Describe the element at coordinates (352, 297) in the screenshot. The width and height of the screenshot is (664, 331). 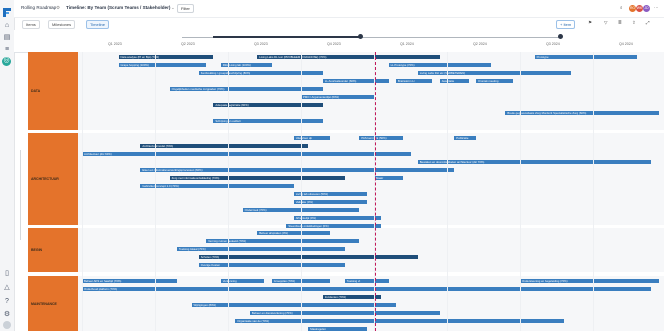
I see `roadmap-item-bar: Incidenten (70%)` at that location.